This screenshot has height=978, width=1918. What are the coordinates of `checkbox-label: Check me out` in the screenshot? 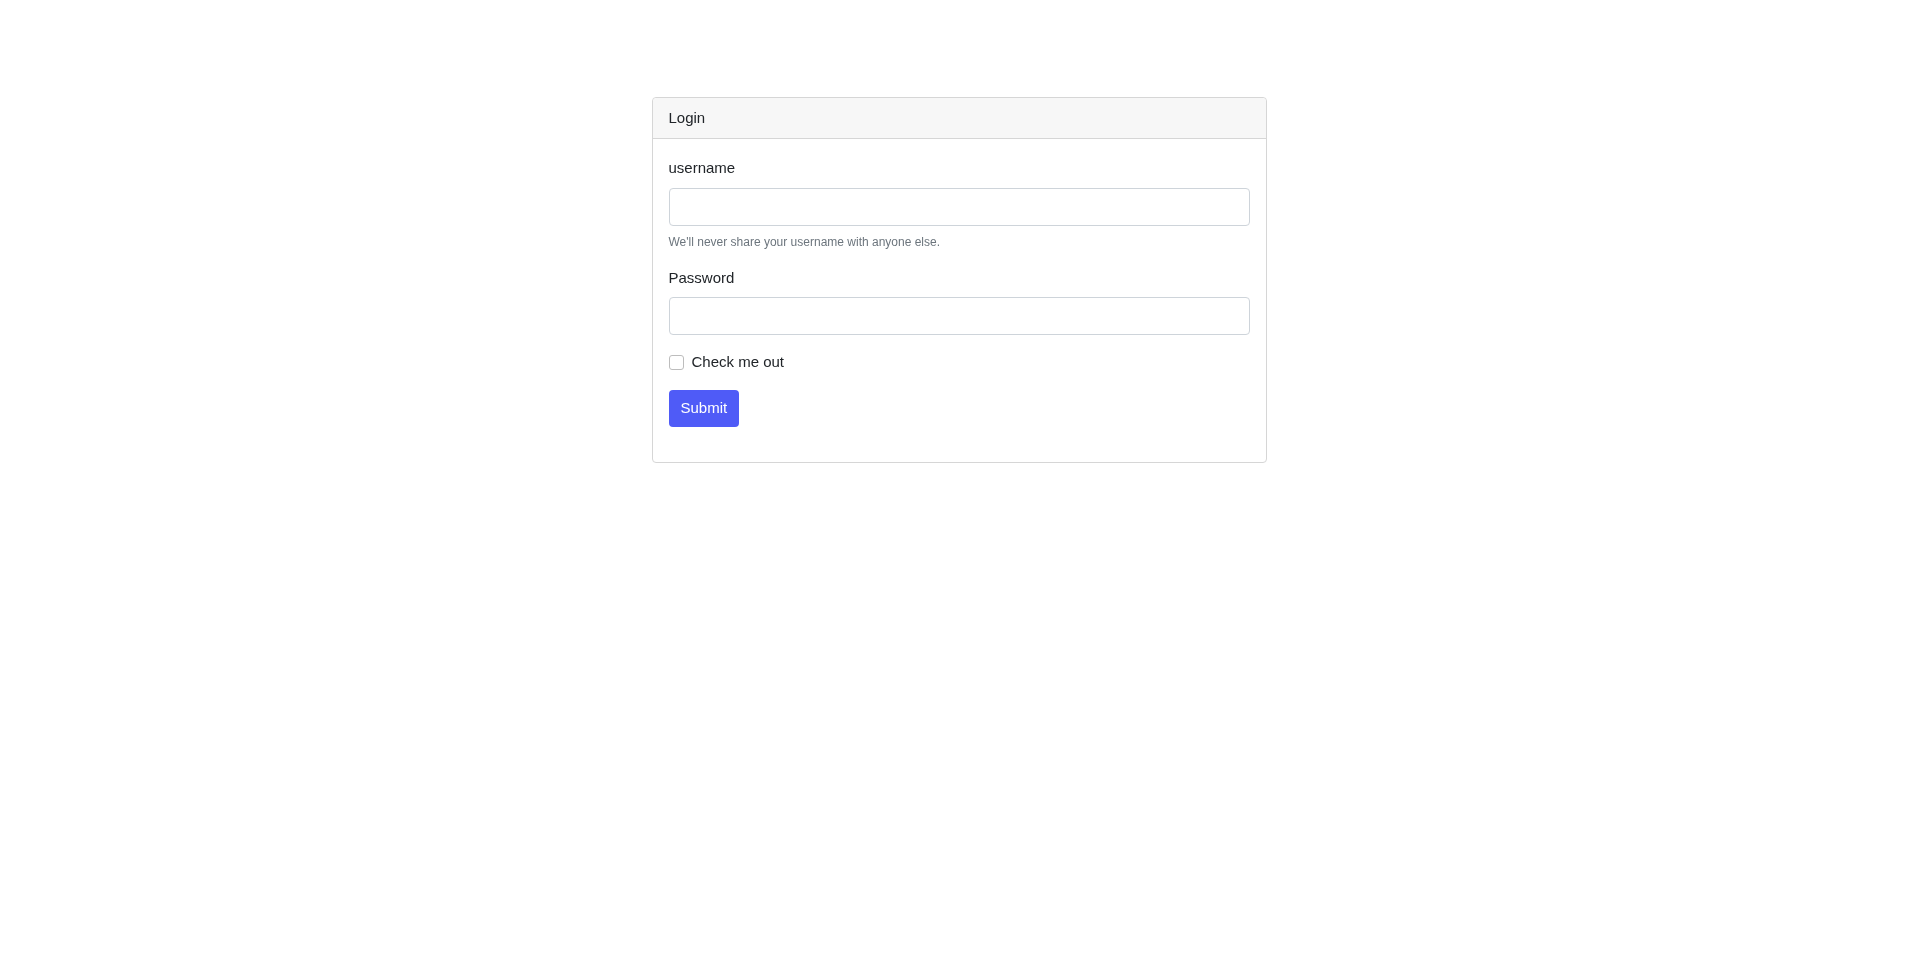 It's located at (738, 362).